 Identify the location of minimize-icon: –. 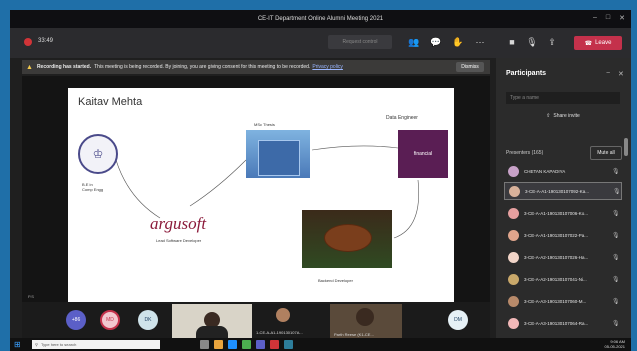
(595, 18).